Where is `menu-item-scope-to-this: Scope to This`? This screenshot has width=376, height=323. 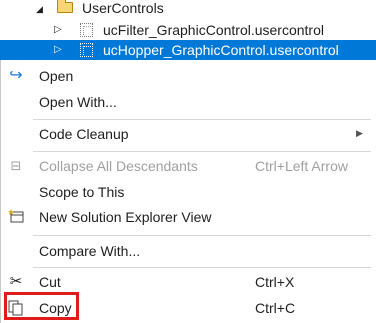 menu-item-scope-to-this: Scope to This is located at coordinates (188, 192).